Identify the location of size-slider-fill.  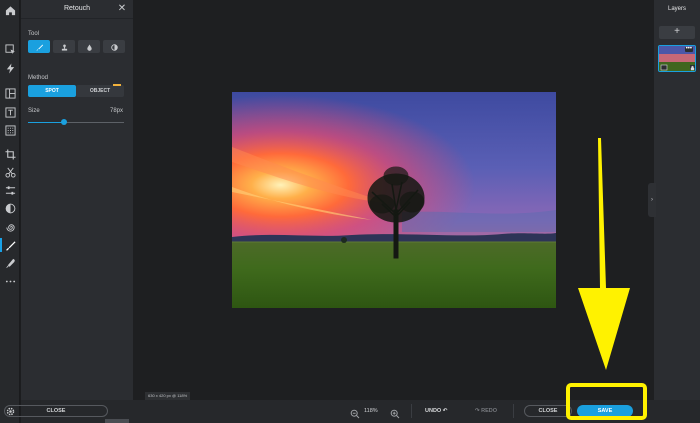
(46, 122).